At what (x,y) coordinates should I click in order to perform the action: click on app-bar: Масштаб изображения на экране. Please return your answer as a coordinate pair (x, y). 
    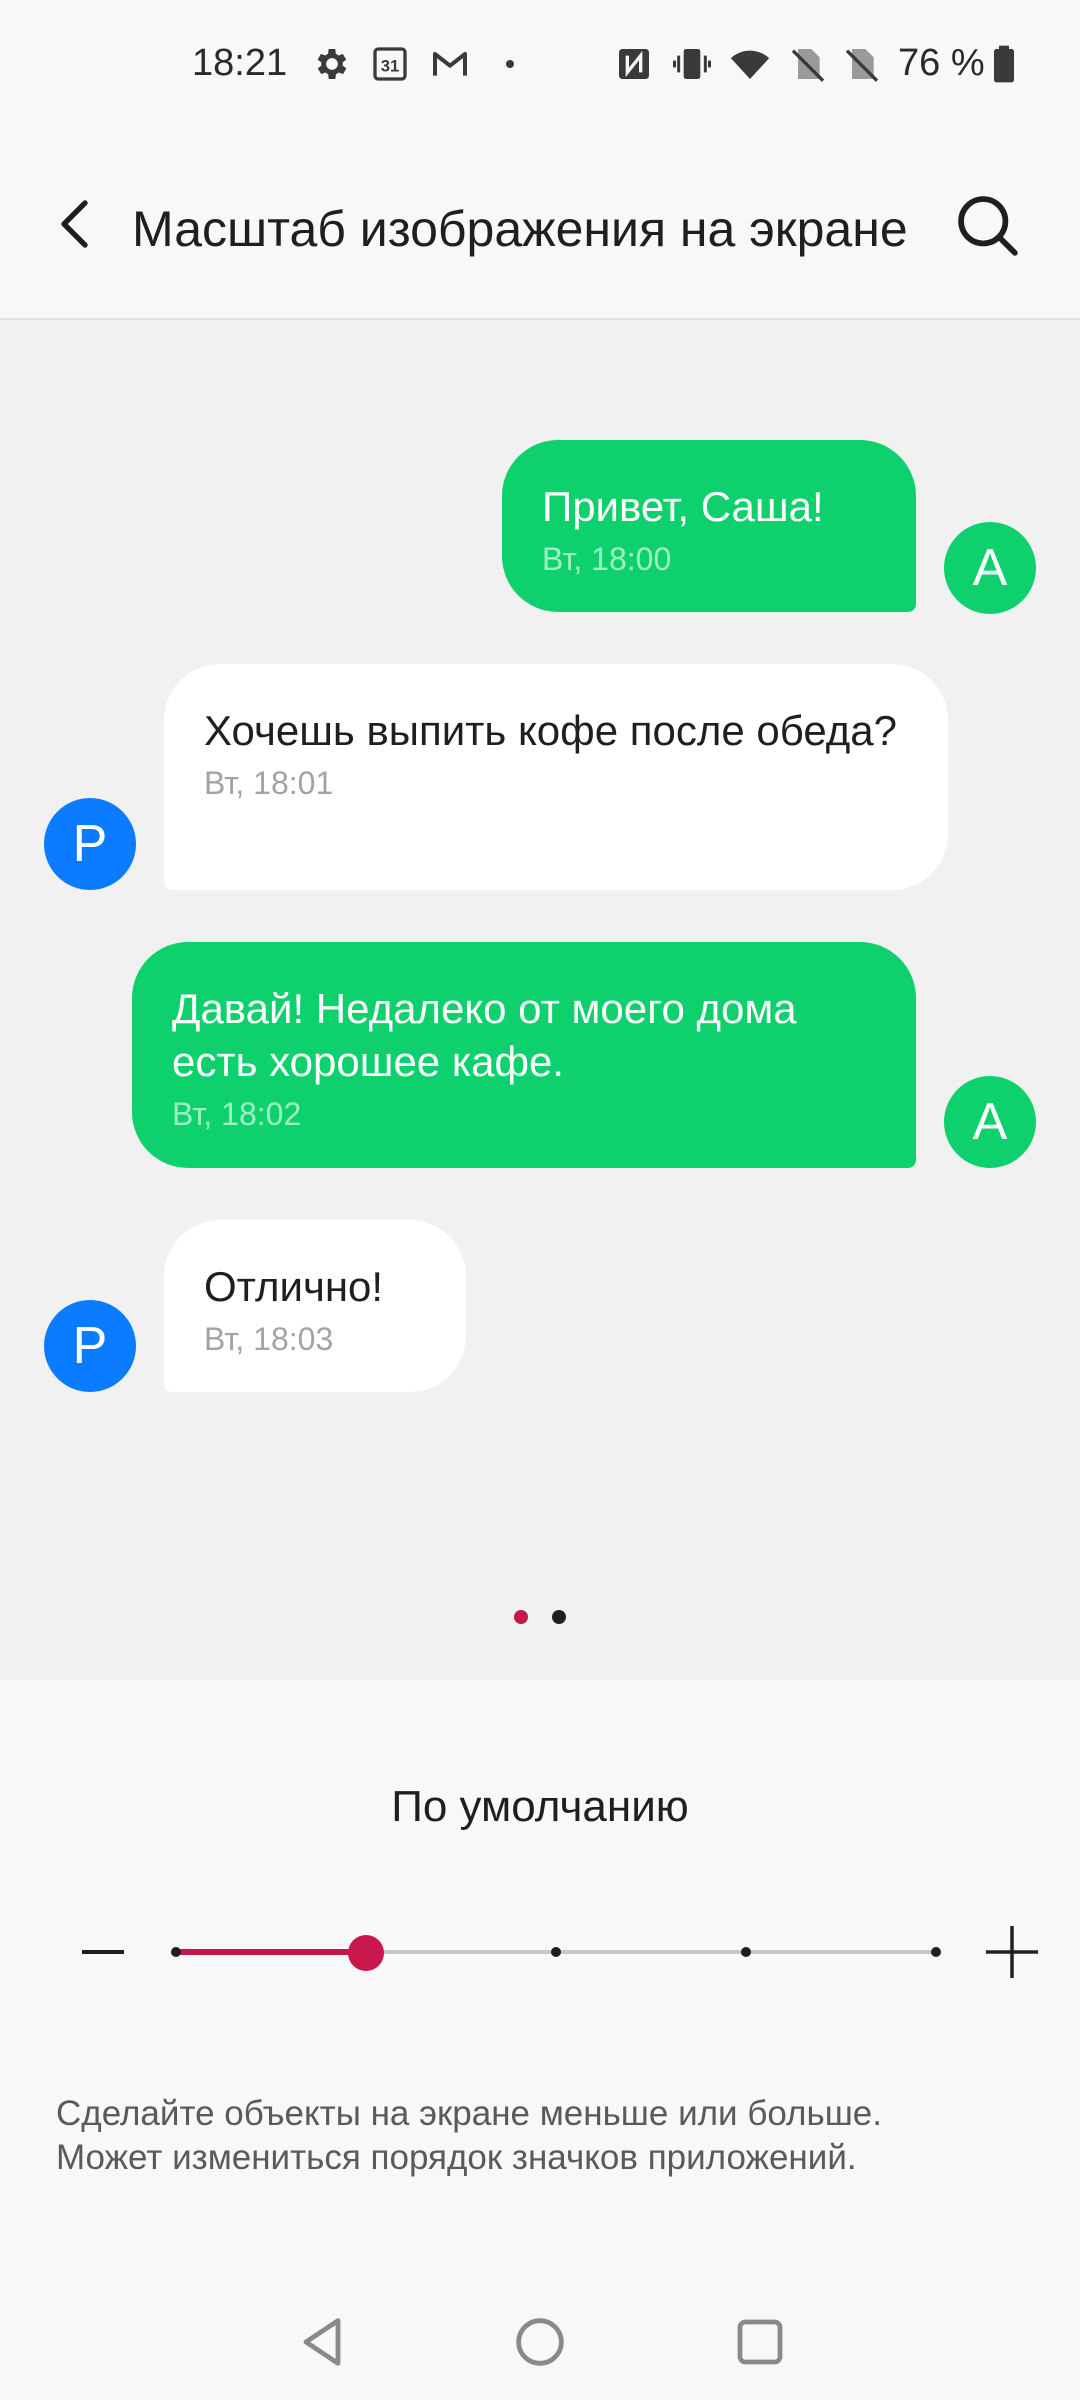
    Looking at the image, I should click on (540, 225).